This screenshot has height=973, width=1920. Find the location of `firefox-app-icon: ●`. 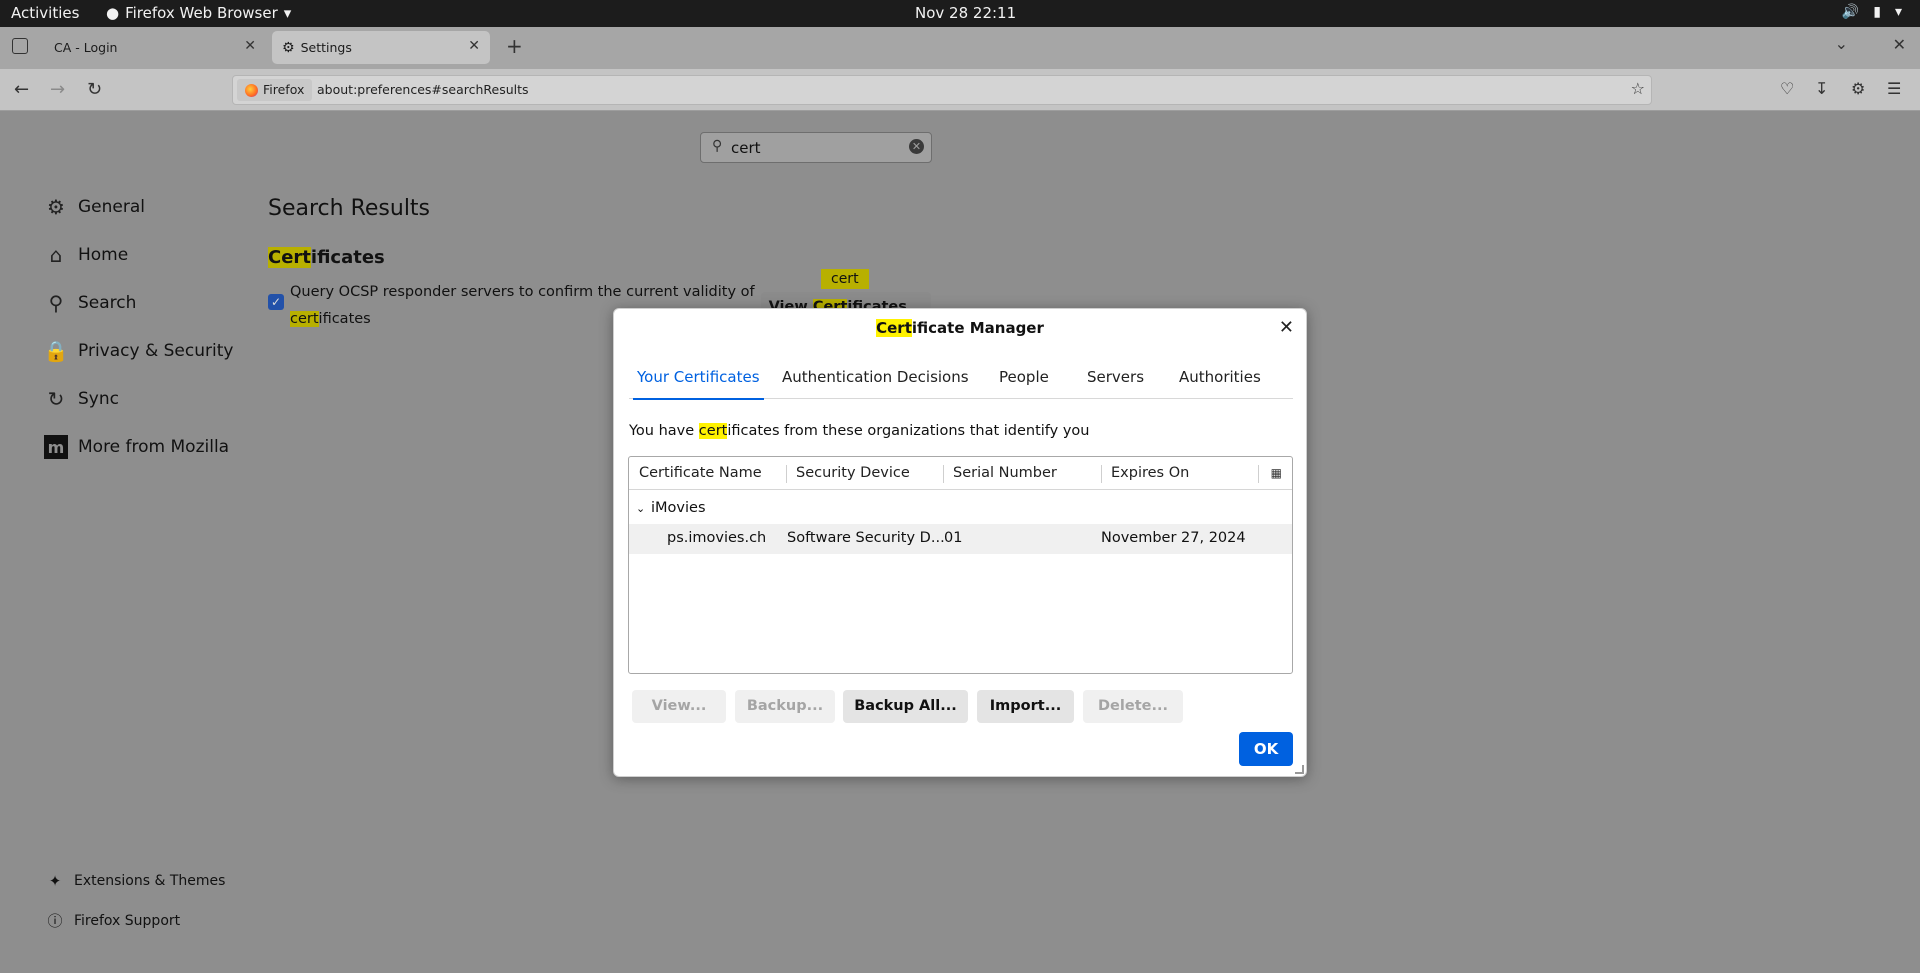

firefox-app-icon: ● is located at coordinates (113, 13).